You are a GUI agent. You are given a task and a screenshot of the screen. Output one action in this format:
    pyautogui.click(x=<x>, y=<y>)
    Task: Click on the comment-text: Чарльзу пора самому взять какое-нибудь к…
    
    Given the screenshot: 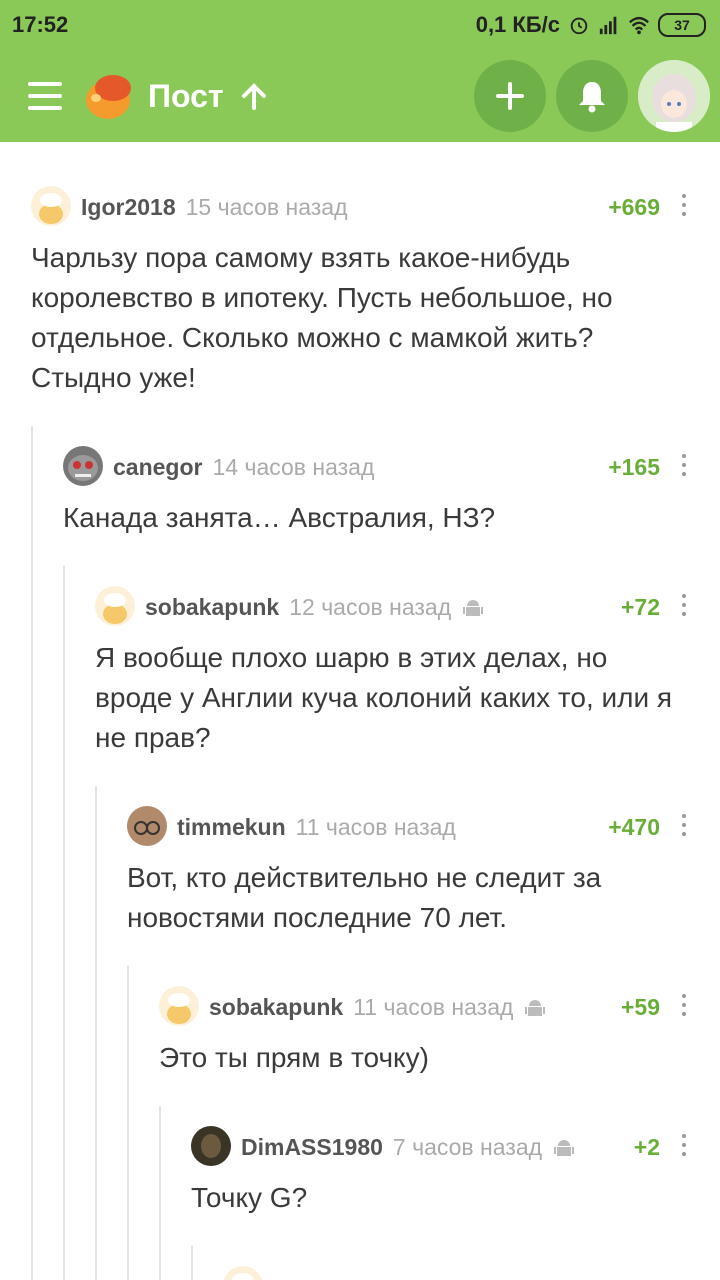 What is the action you would take?
    pyautogui.click(x=322, y=317)
    